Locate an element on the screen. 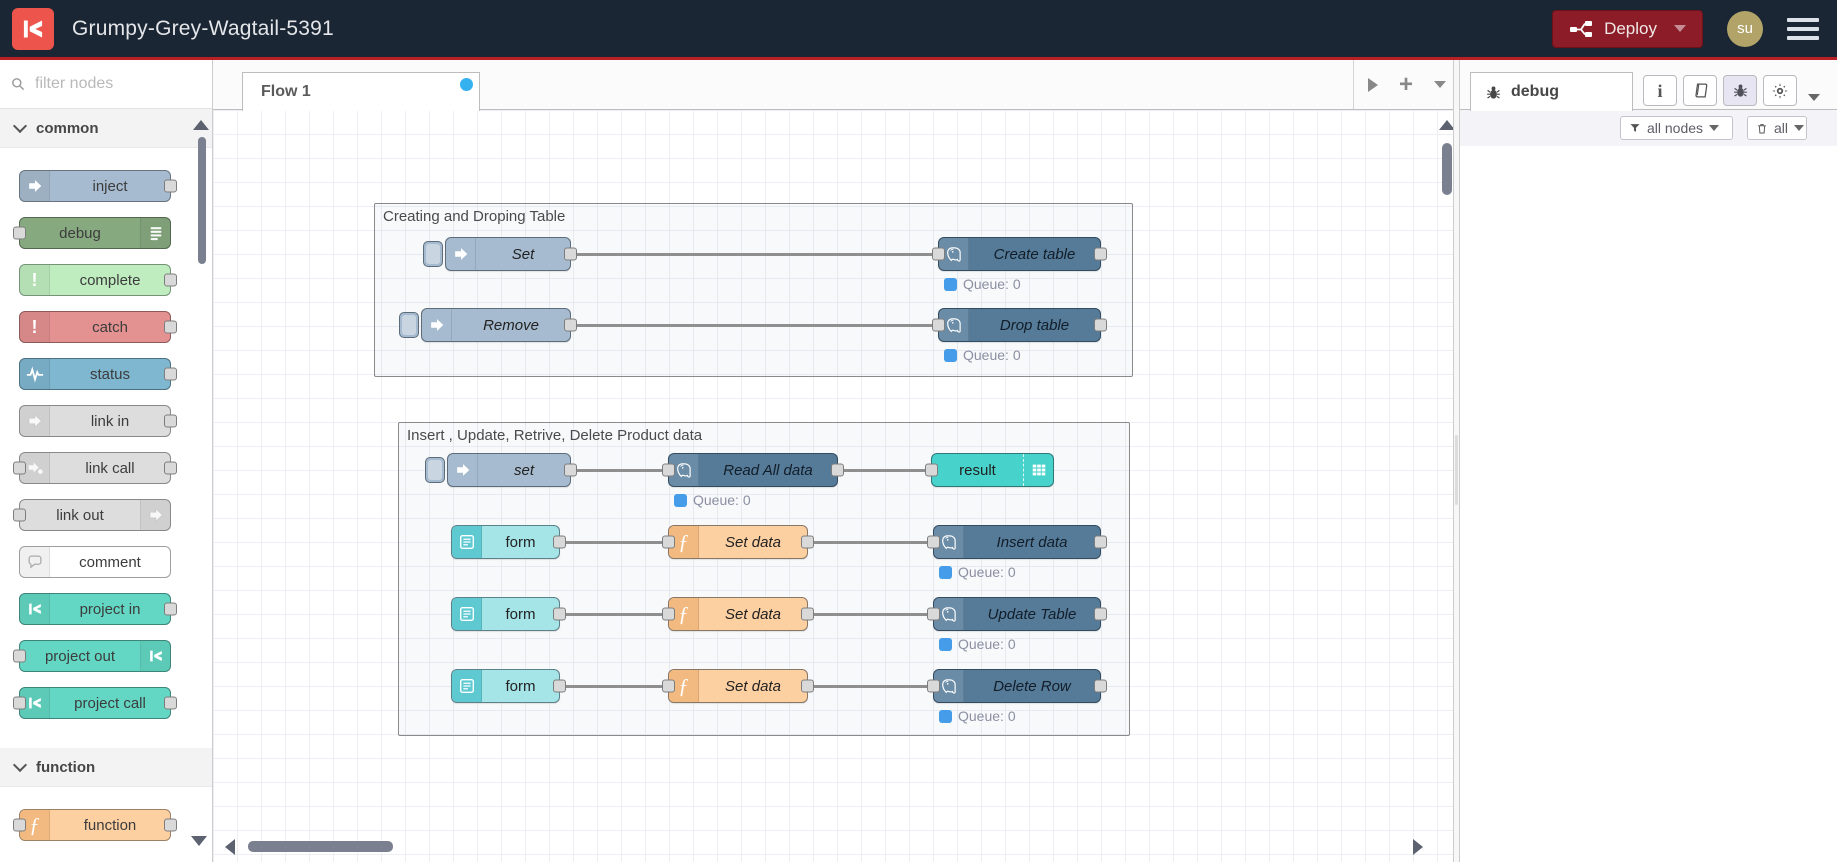 Image resolution: width=1837 pixels, height=862 pixels. palette-node-complete: ! complete is located at coordinates (98, 280).